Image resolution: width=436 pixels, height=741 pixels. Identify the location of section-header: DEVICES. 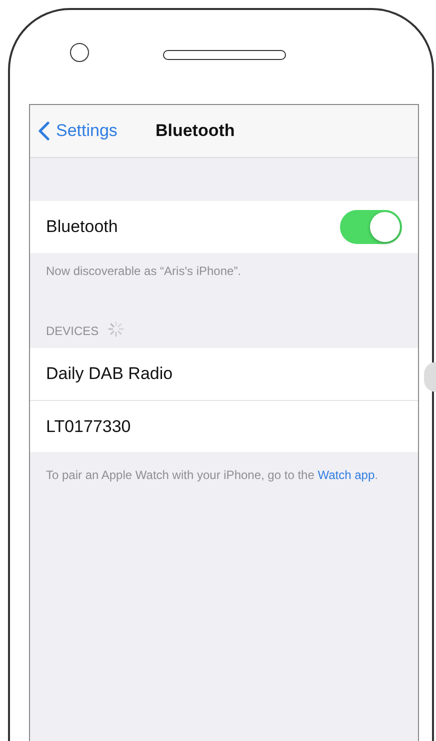
(72, 331).